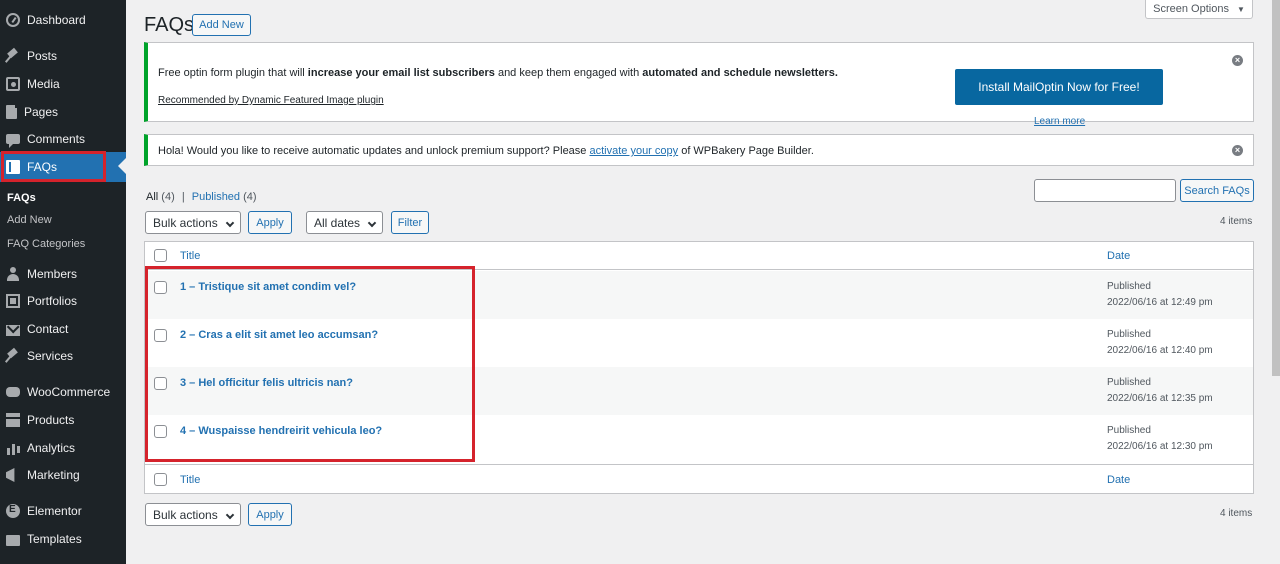  I want to click on items-count-top: 4 items, so click(1236, 221).